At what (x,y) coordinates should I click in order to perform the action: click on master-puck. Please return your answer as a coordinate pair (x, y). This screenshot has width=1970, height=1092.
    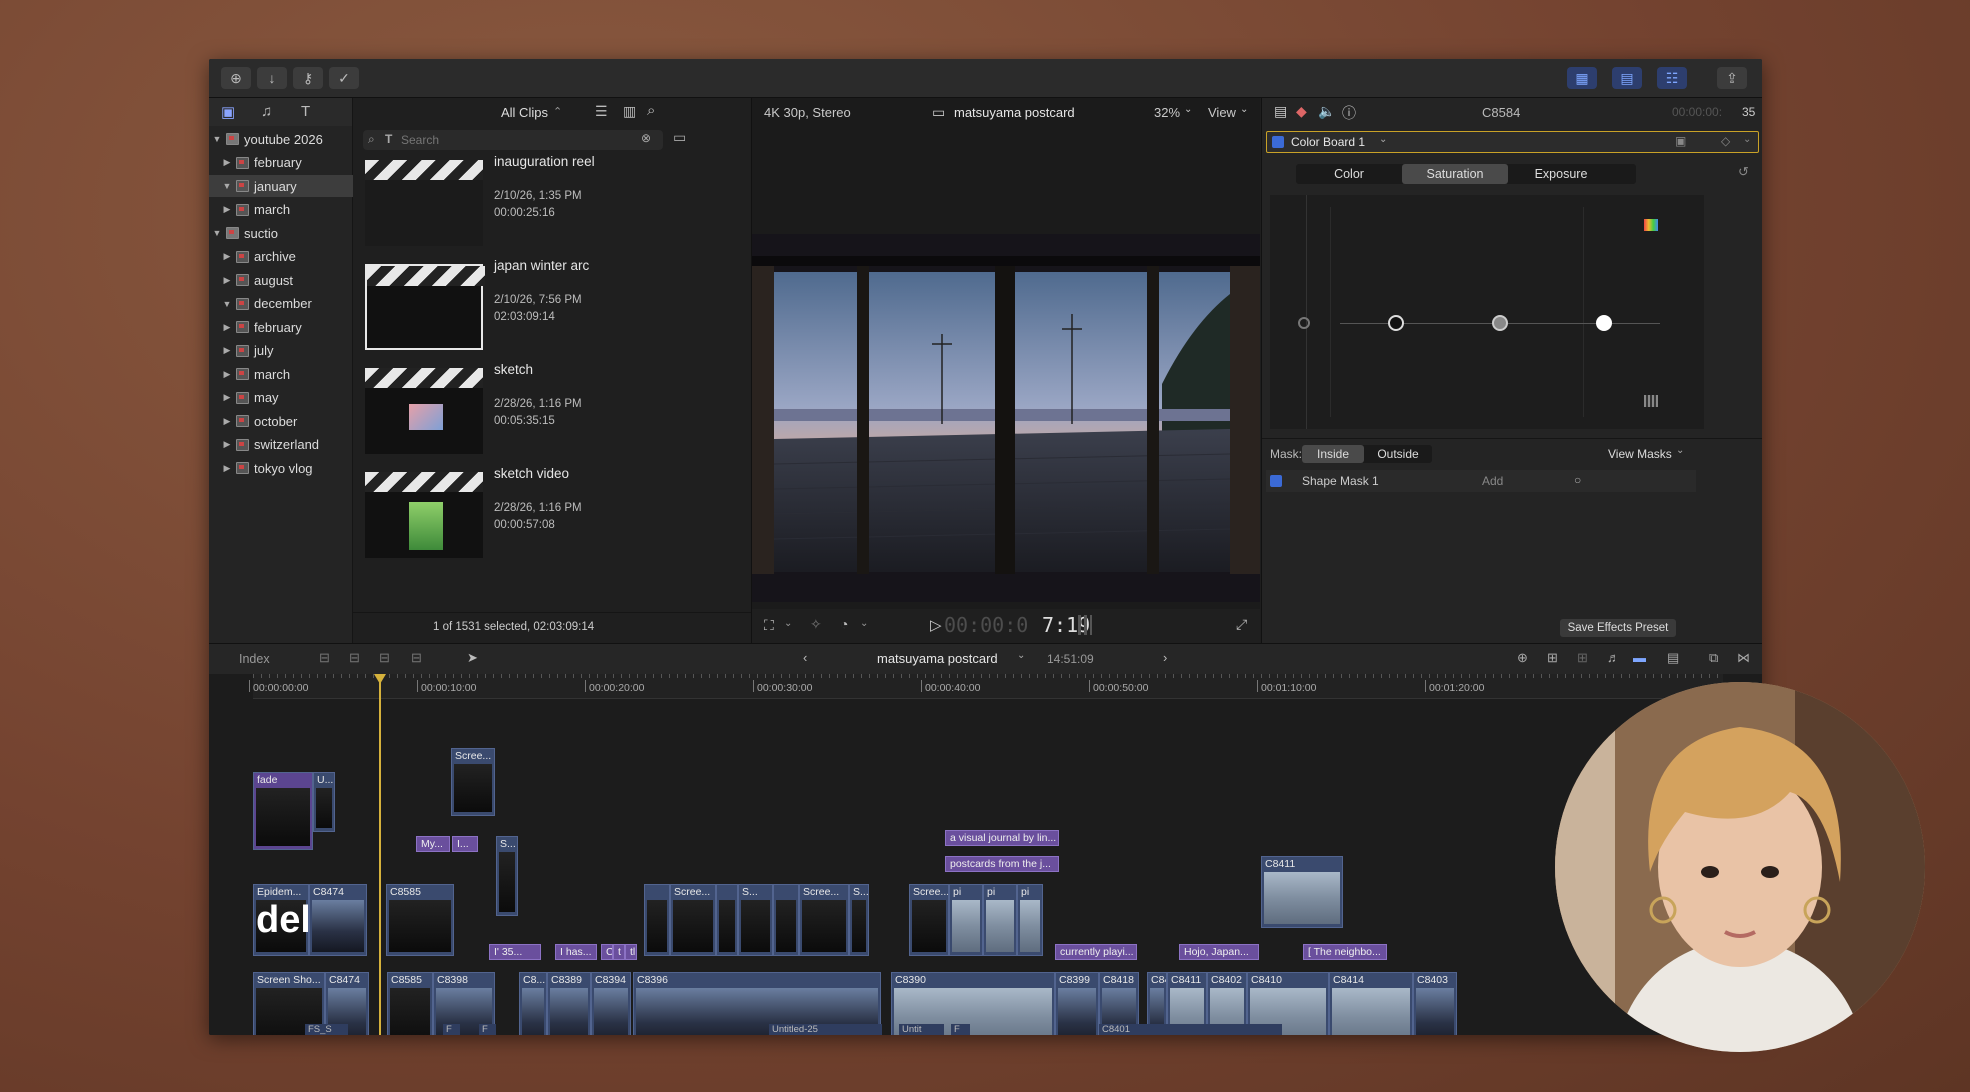
    Looking at the image, I should click on (1304, 323).